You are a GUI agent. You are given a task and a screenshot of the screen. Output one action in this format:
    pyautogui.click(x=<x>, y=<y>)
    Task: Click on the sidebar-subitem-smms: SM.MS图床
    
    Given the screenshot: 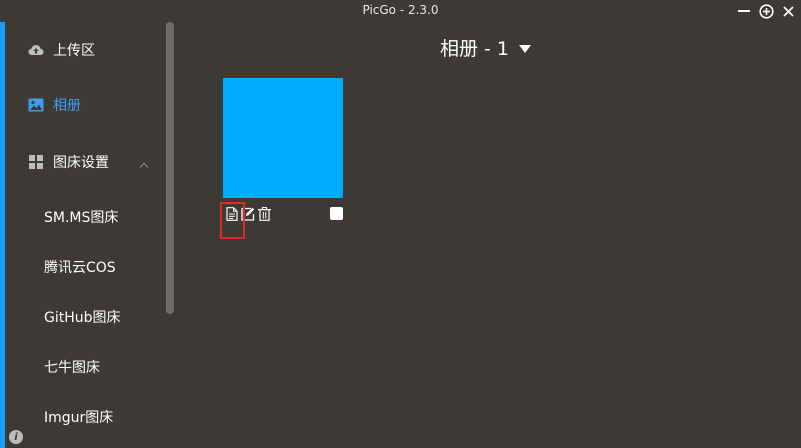 What is the action you would take?
    pyautogui.click(x=85, y=217)
    